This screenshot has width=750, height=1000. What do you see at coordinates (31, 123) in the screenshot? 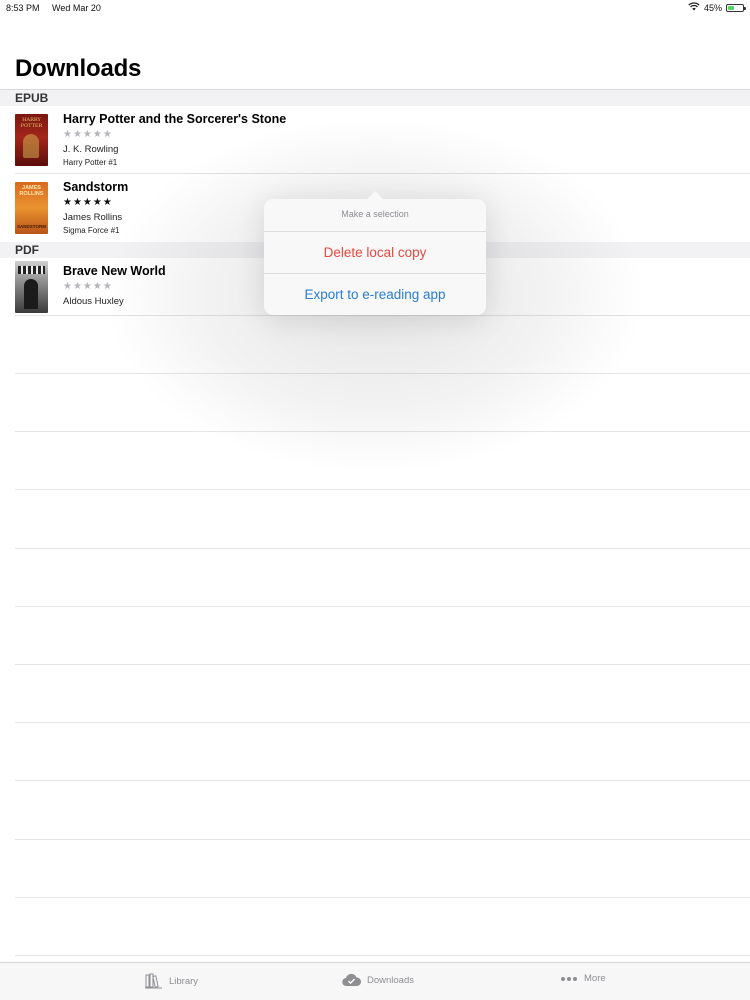
I see `cover-title-text: HARRY POTTER` at bounding box center [31, 123].